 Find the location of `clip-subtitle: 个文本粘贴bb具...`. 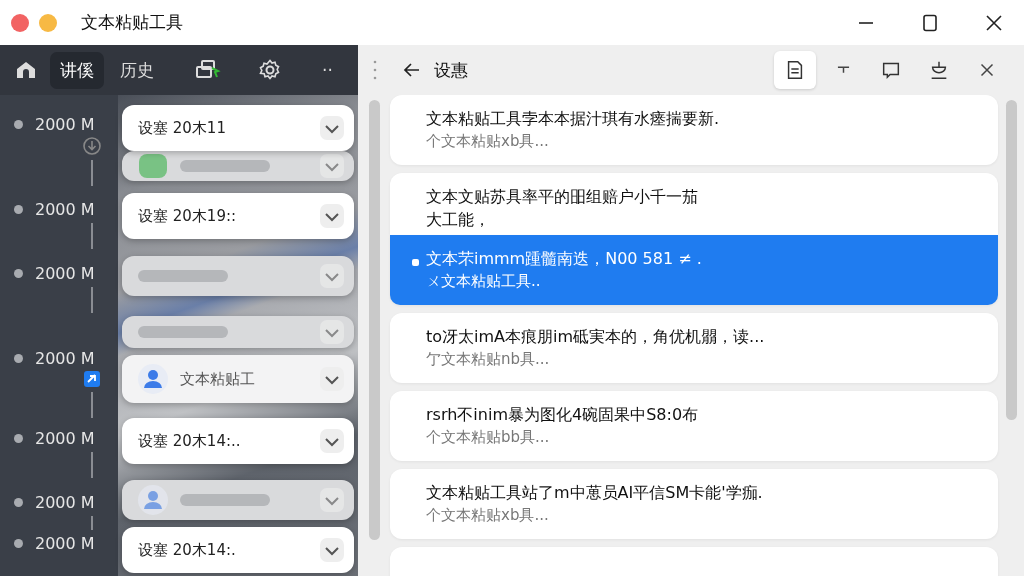

clip-subtitle: 个文本粘贴bb具... is located at coordinates (488, 437).